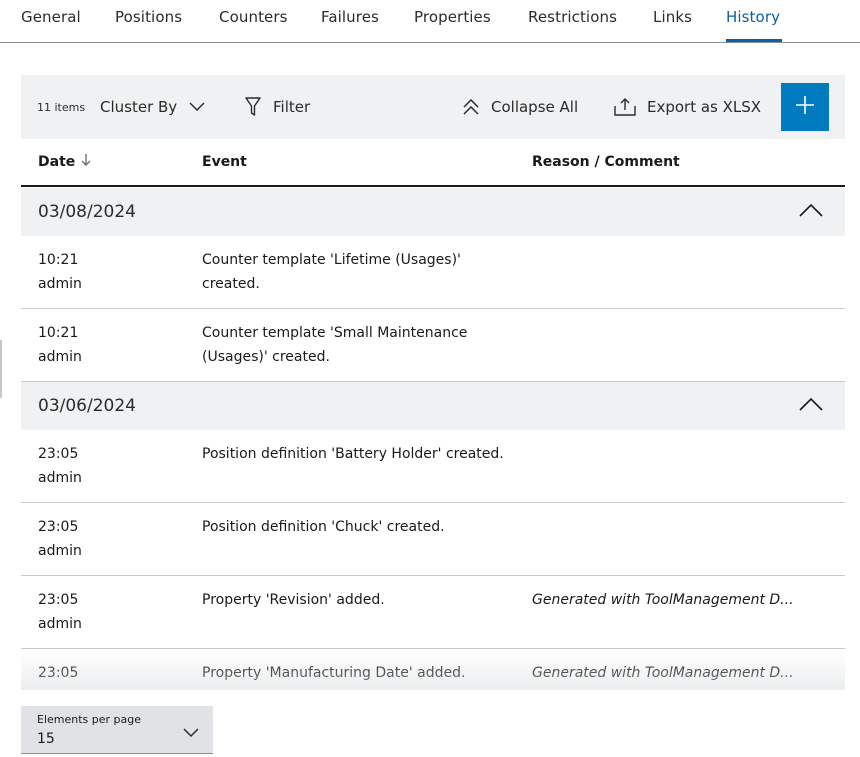 This screenshot has height=757, width=860. What do you see at coordinates (292, 107) in the screenshot?
I see `filter-label: Filter` at bounding box center [292, 107].